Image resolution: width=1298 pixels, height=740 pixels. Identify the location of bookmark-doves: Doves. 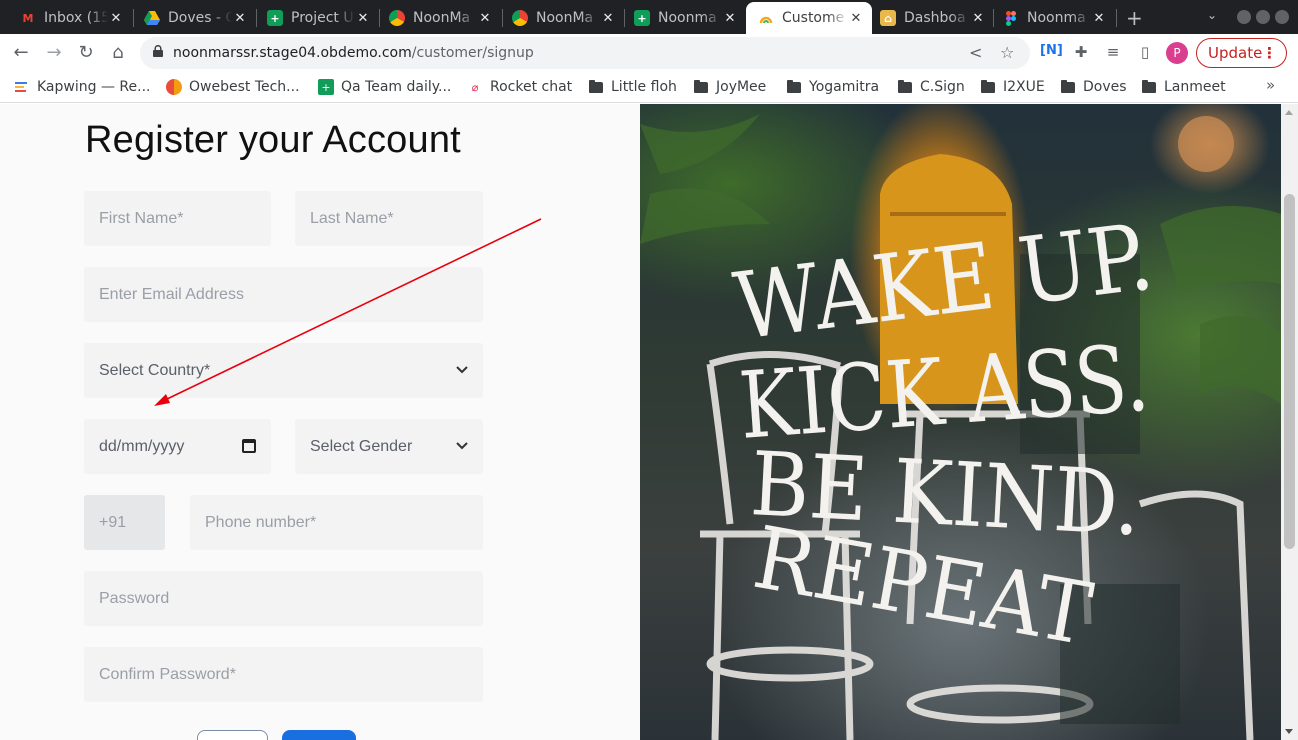
(1093, 87).